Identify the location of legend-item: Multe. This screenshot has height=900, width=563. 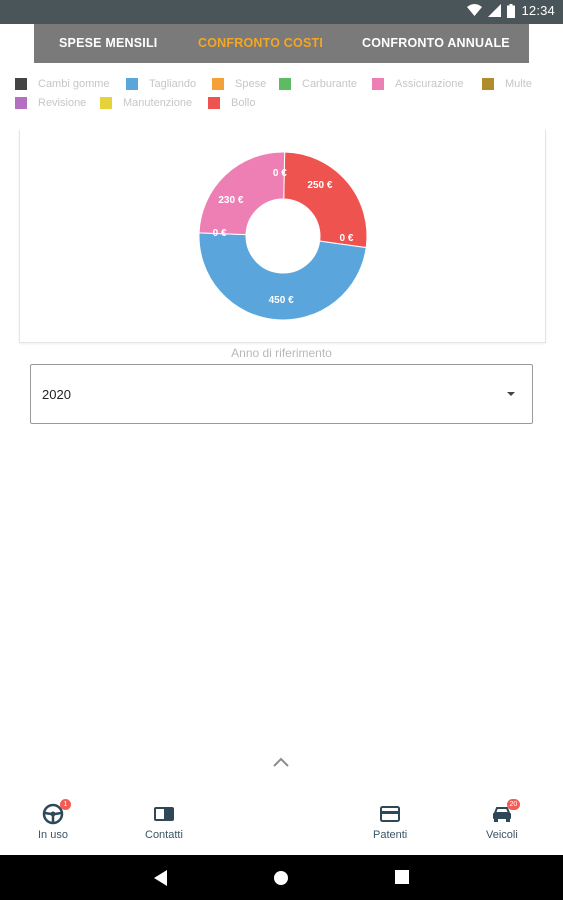
(507, 84).